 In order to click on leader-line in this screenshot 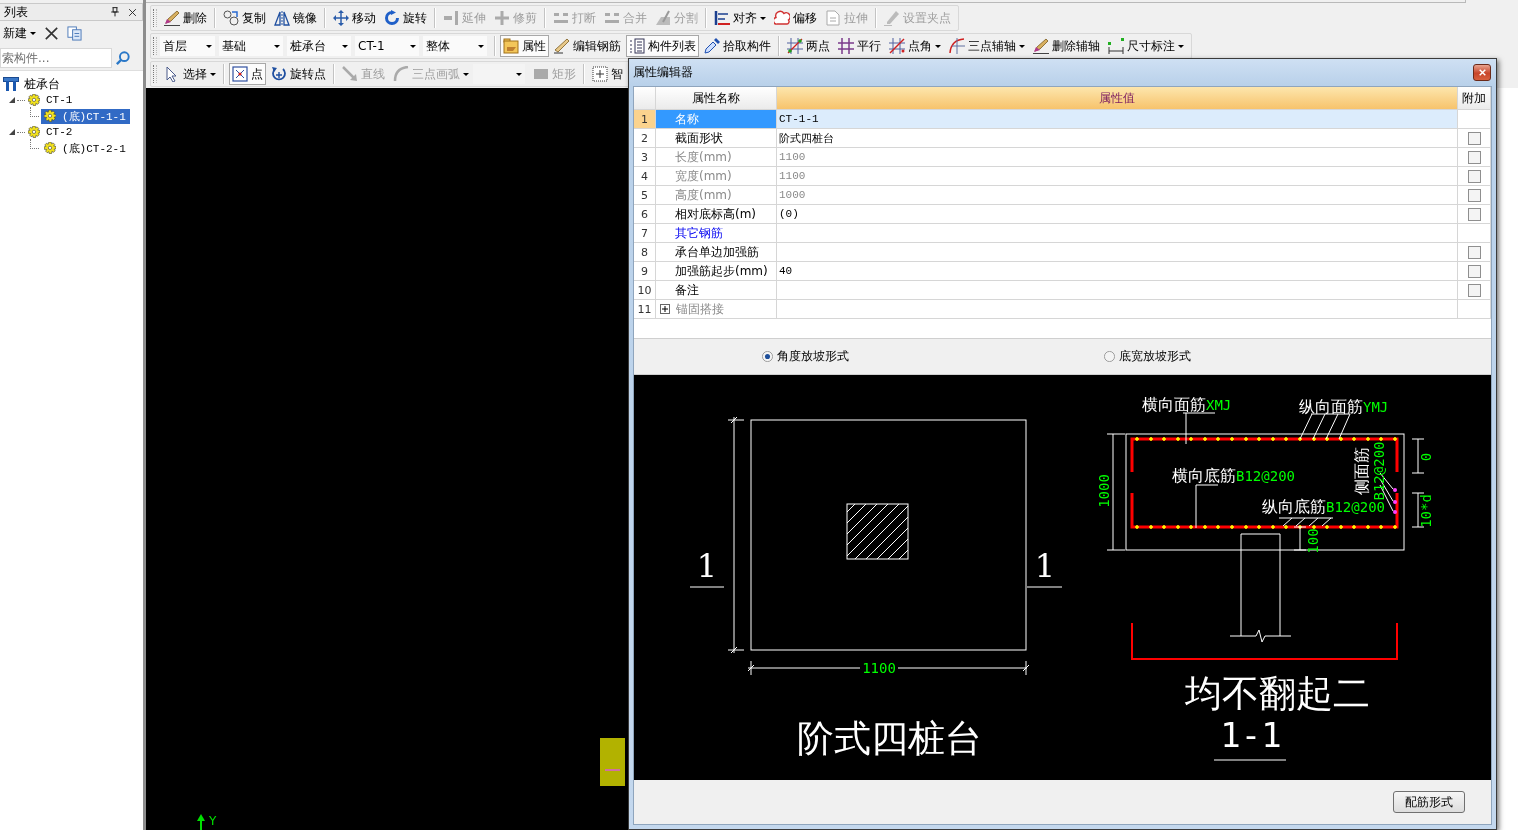, I will do `click(1306, 522)`.